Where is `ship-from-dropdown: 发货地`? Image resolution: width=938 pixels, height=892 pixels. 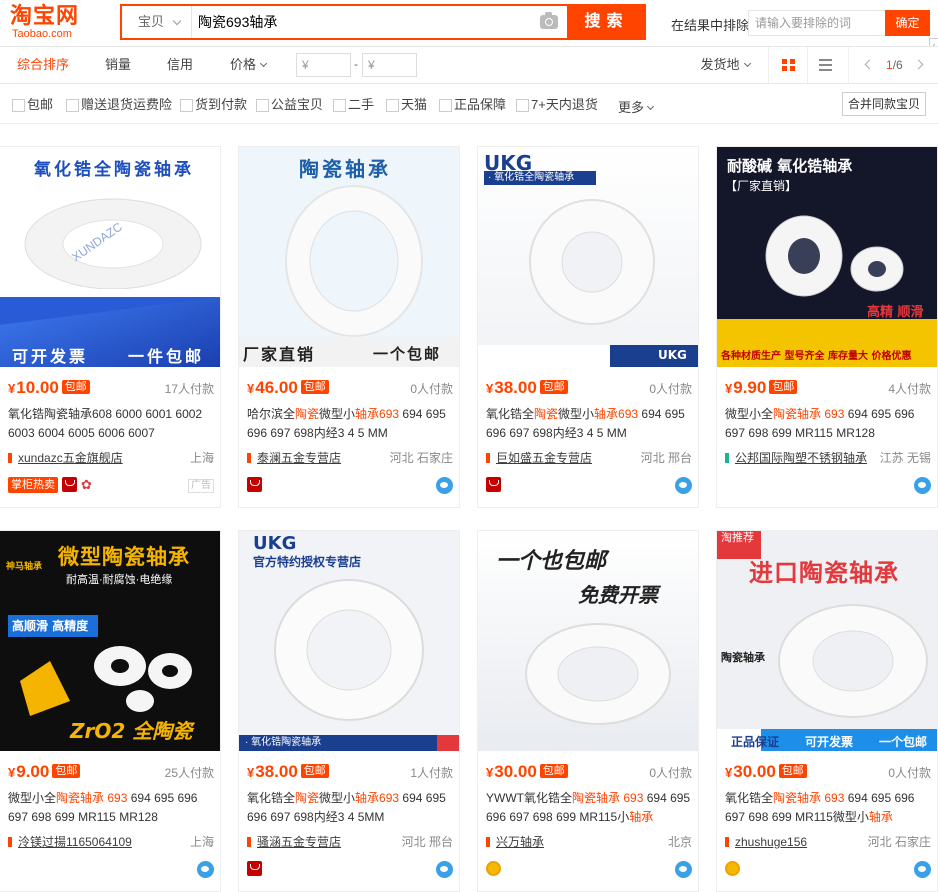 ship-from-dropdown: 发货地 is located at coordinates (725, 65).